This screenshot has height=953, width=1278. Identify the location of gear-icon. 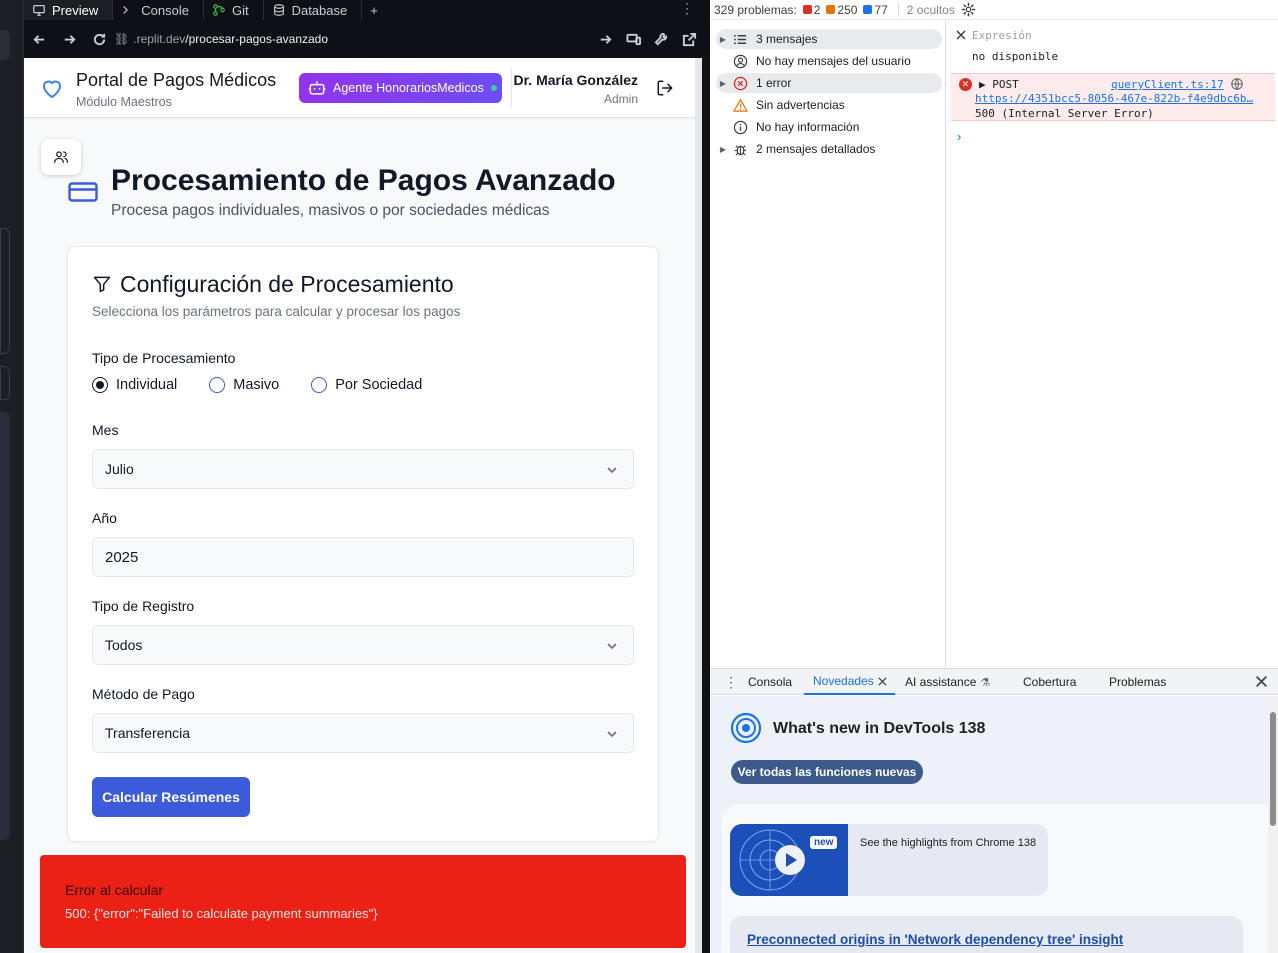
(968, 9).